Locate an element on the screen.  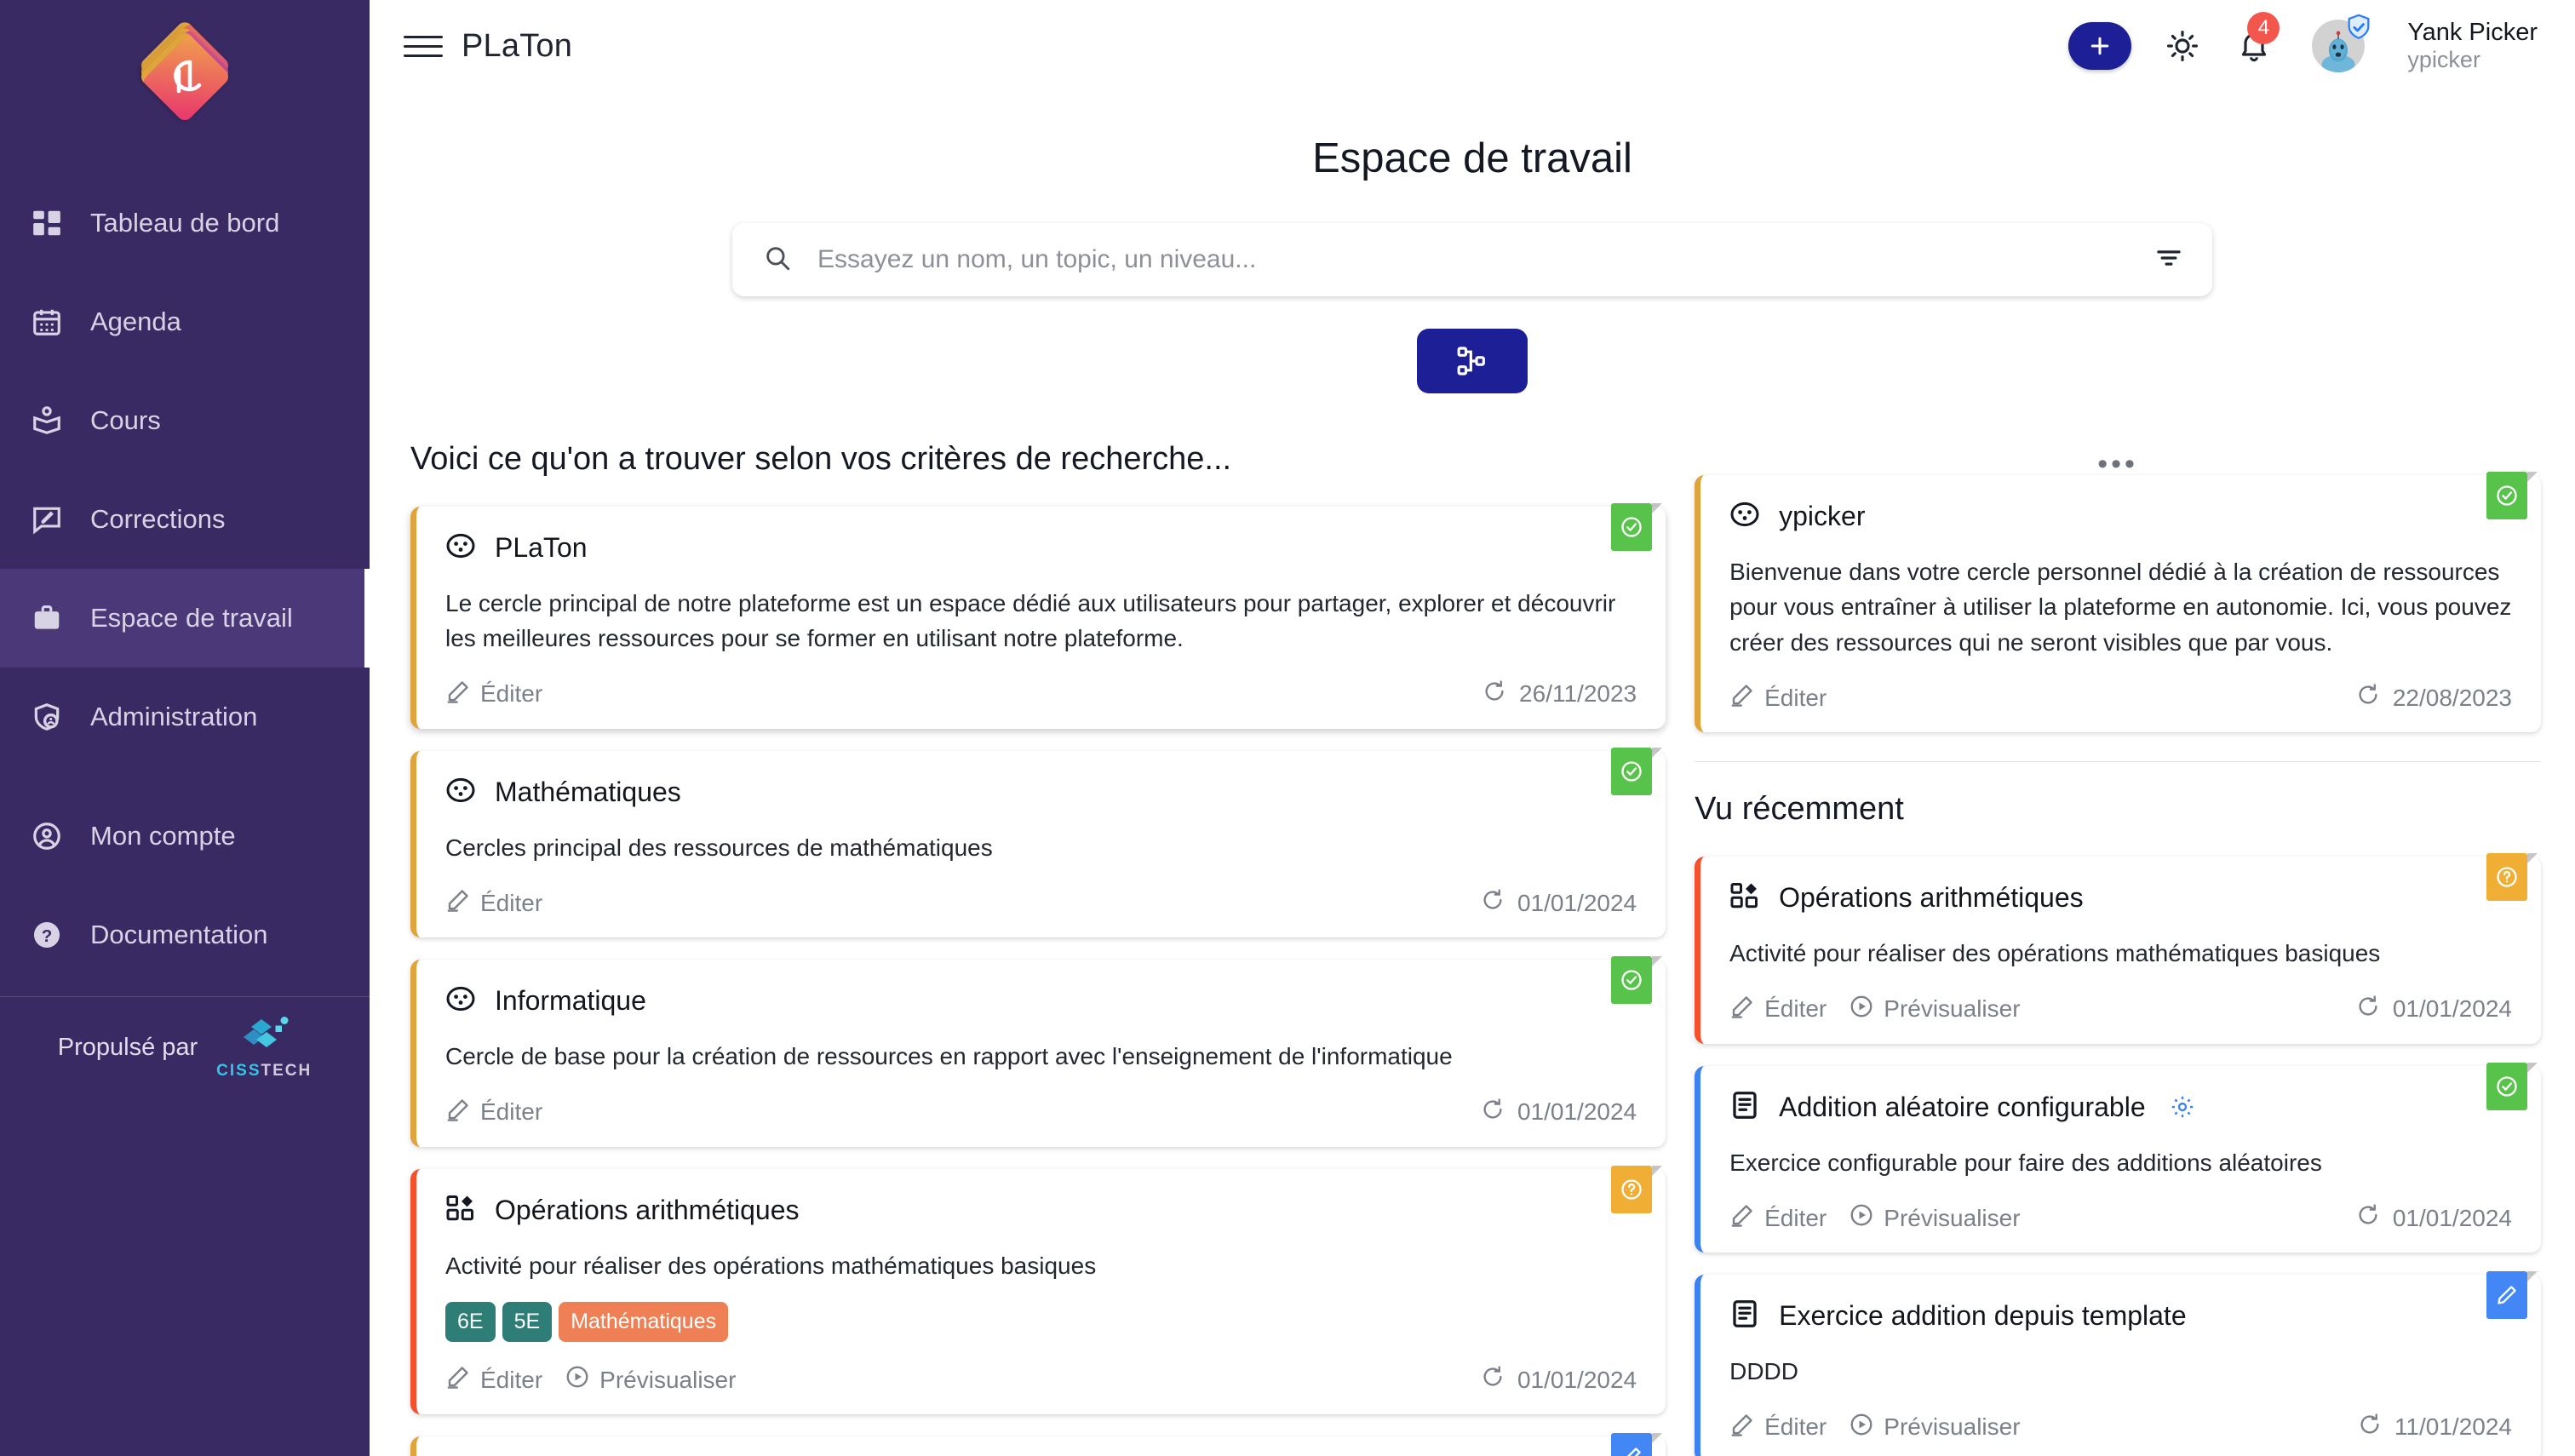
sidebar-item-mon-compte: Mon compte is located at coordinates (185, 836).